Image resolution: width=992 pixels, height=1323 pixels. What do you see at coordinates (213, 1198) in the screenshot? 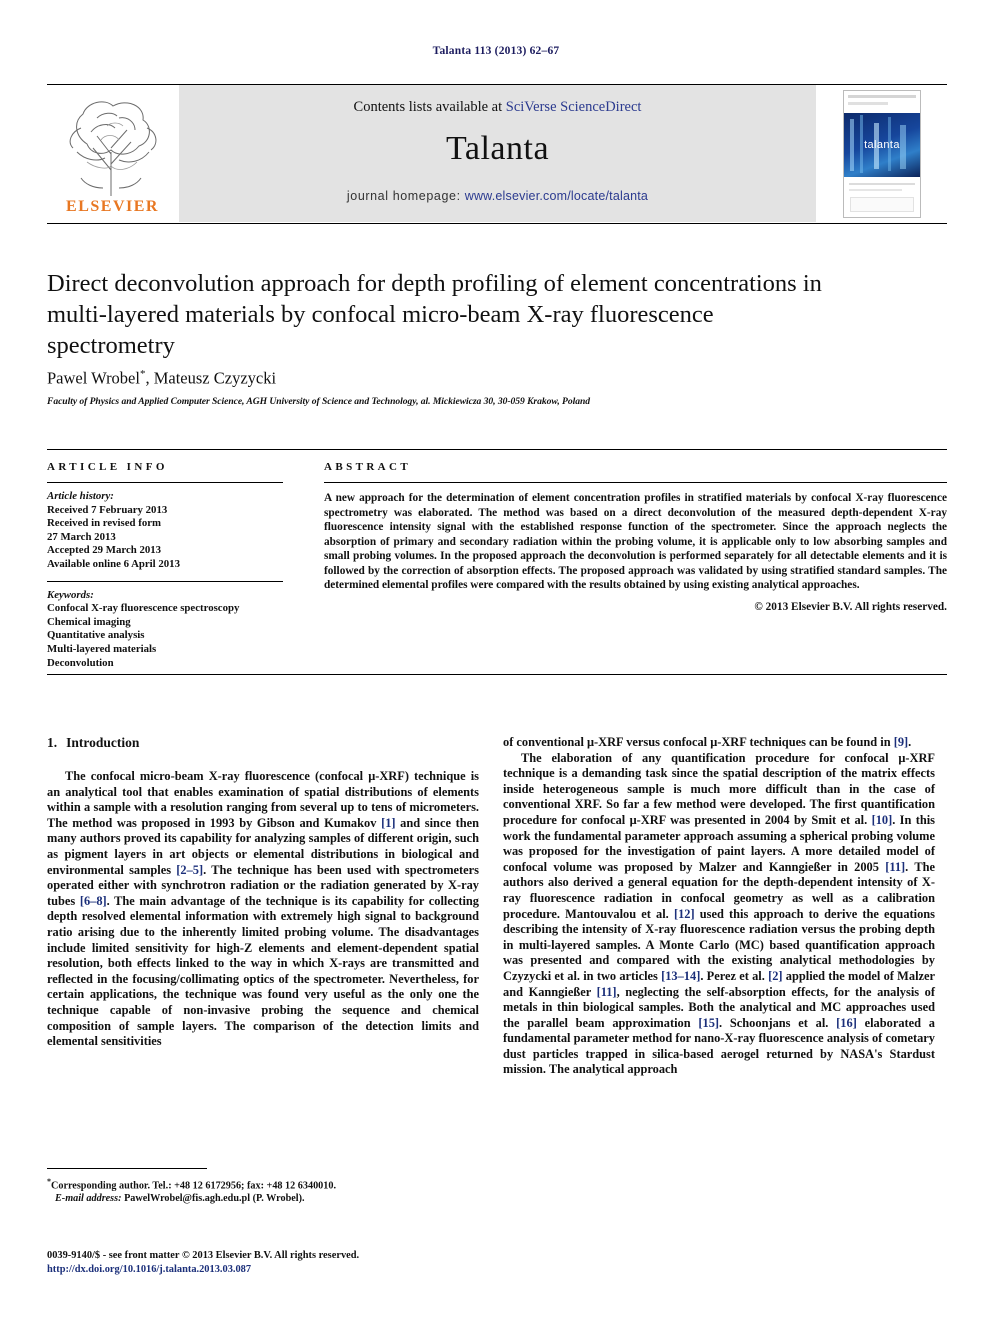
I see `email-value: PawelWrobel@fis.agh.edu.pl (P. Wrobel).` at bounding box center [213, 1198].